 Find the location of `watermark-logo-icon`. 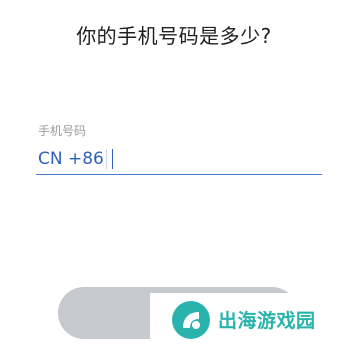

watermark-logo-icon is located at coordinates (191, 319).